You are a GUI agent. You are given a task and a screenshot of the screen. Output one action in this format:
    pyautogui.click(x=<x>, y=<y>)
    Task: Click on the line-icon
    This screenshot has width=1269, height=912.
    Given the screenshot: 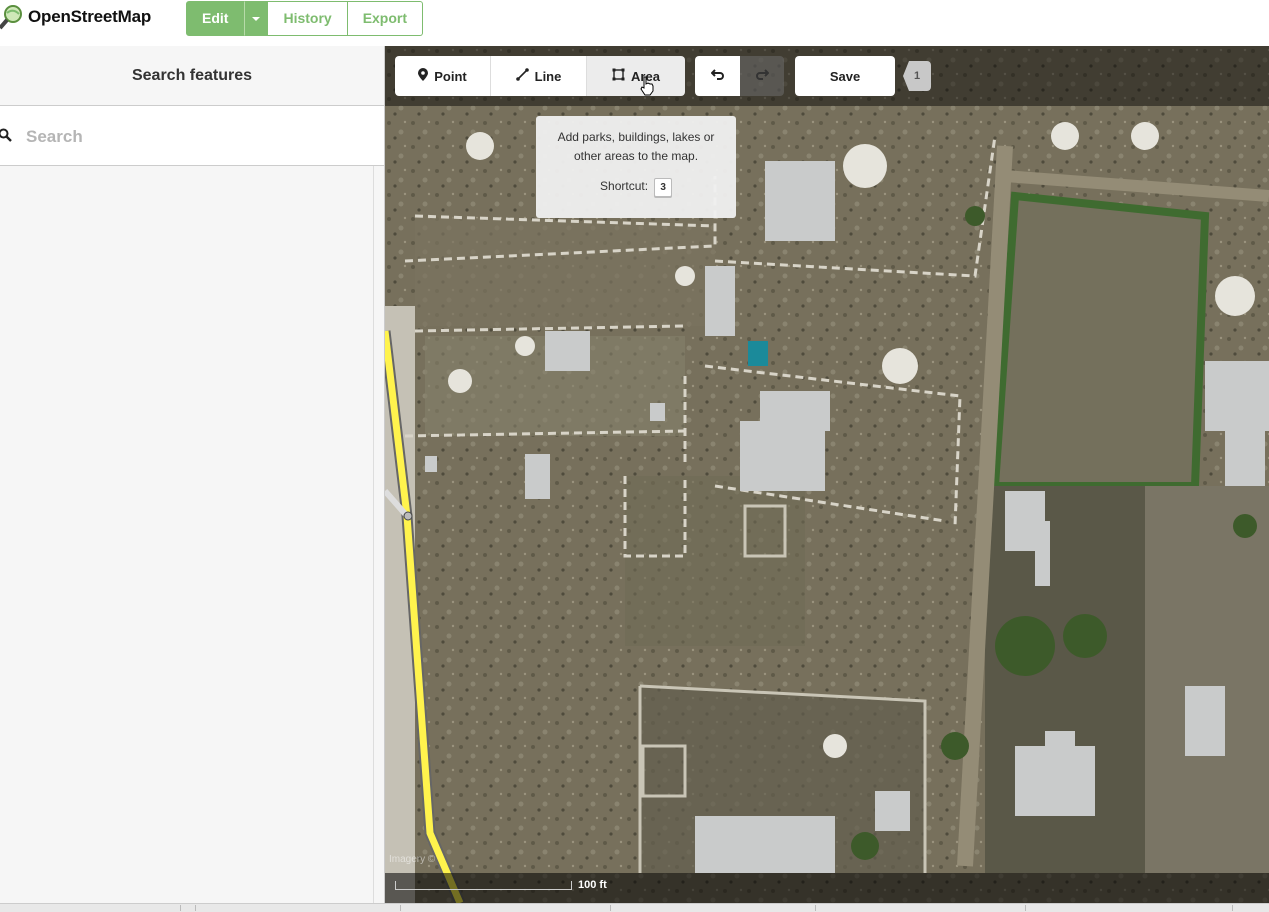 What is the action you would take?
    pyautogui.click(x=522, y=76)
    